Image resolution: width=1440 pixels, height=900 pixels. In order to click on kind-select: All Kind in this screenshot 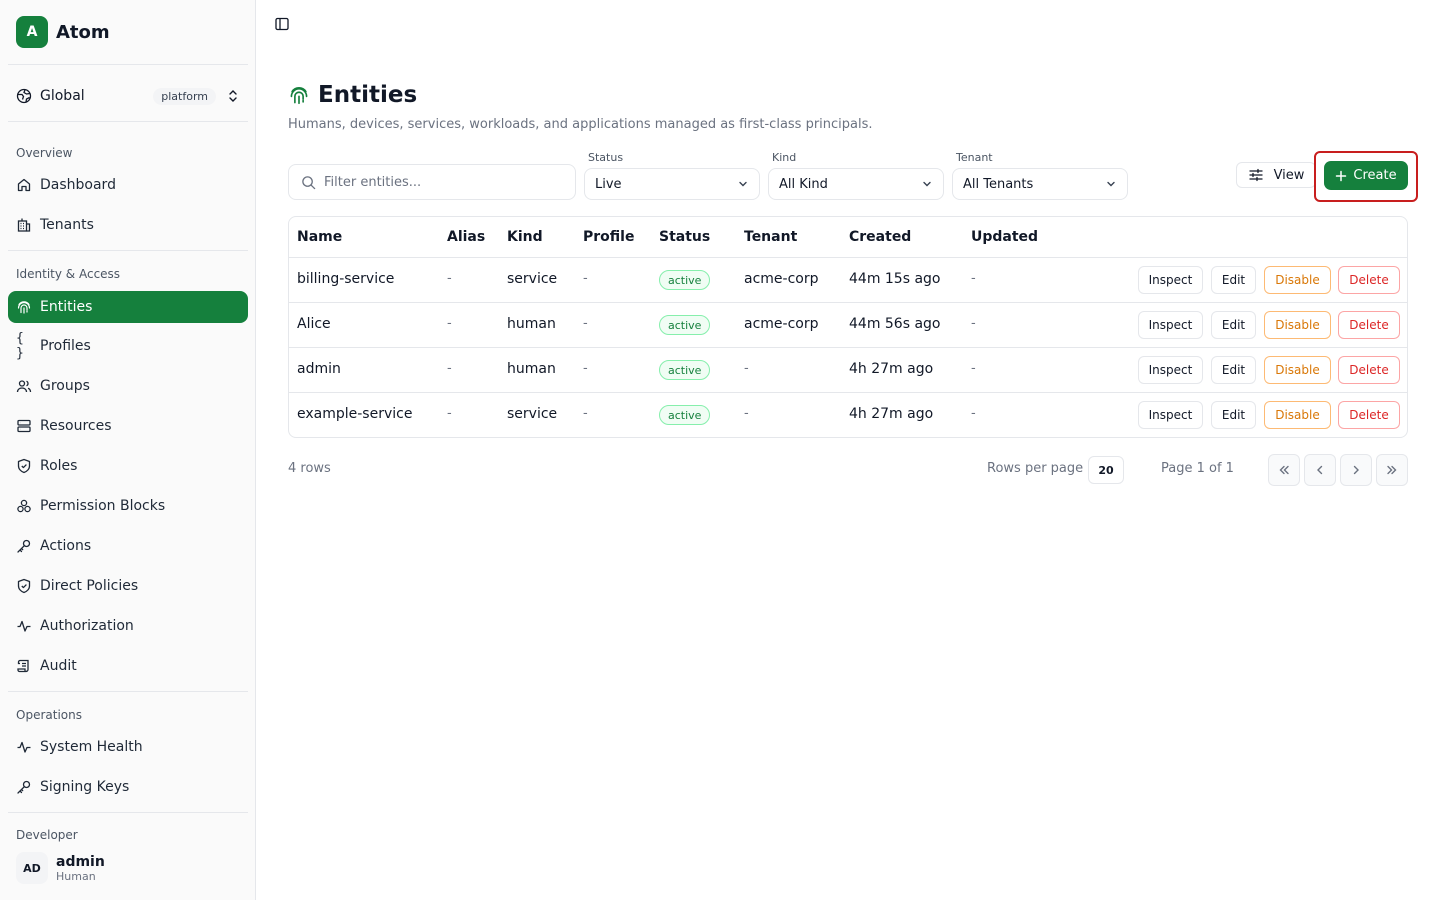, I will do `click(856, 184)`.